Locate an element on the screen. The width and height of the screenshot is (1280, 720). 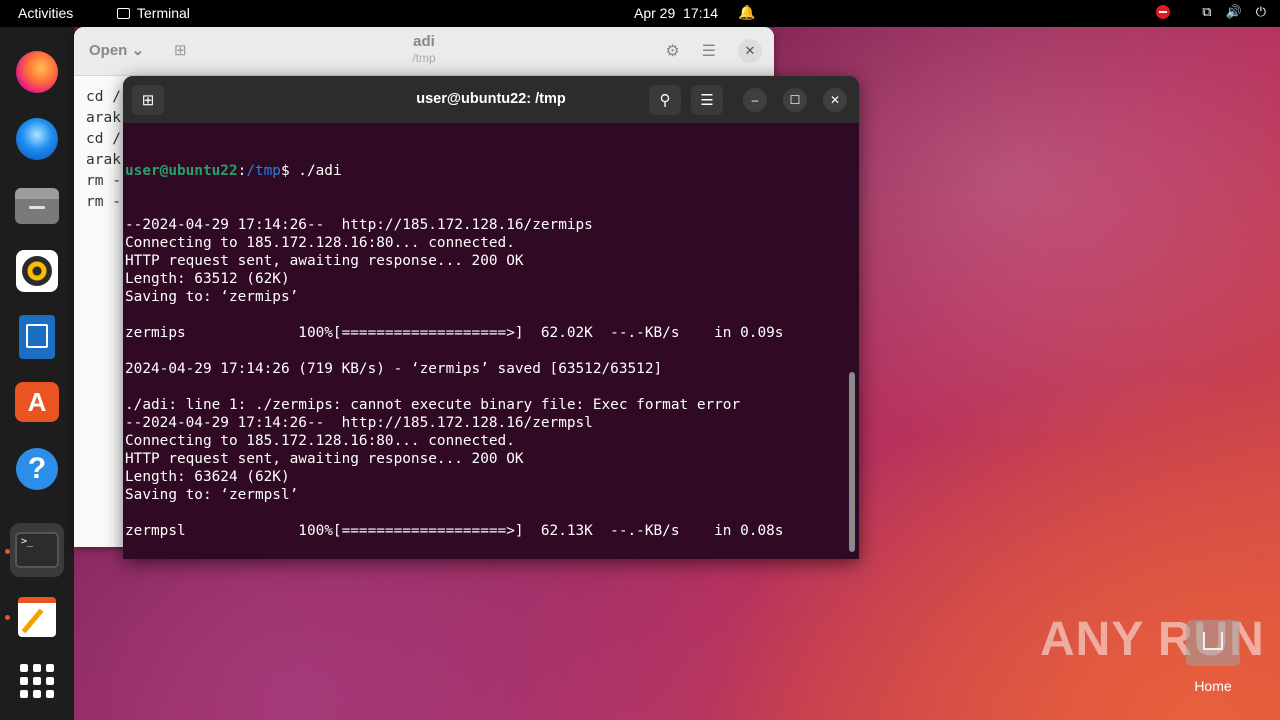
output-line: Length: 63624 (62K) is located at coordinates (207, 477).